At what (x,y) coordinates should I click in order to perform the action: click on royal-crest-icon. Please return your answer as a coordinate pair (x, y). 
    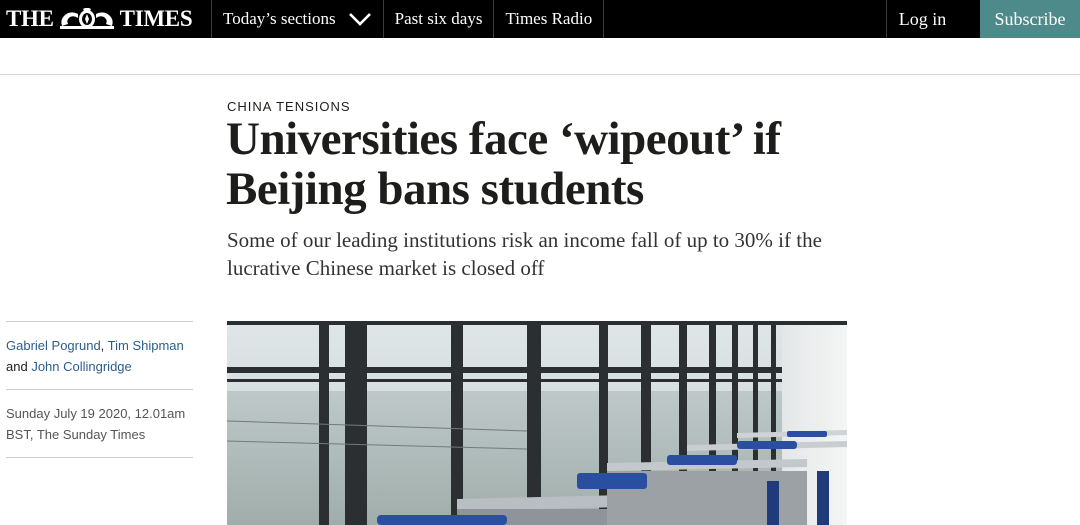
    Looking at the image, I should click on (86, 18).